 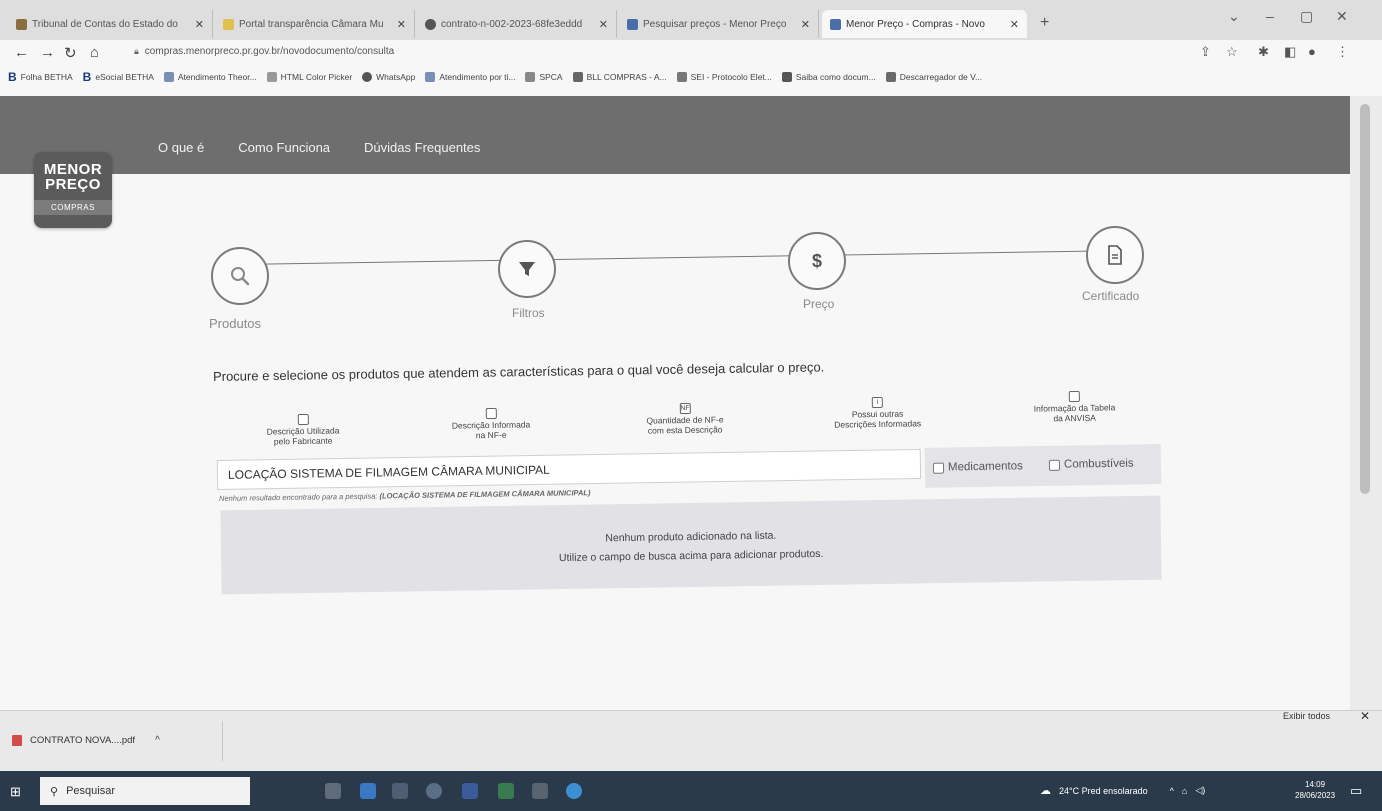 I want to click on col-outras-descricoes: i Possui outras Descrições Informadas, so click(x=877, y=413).